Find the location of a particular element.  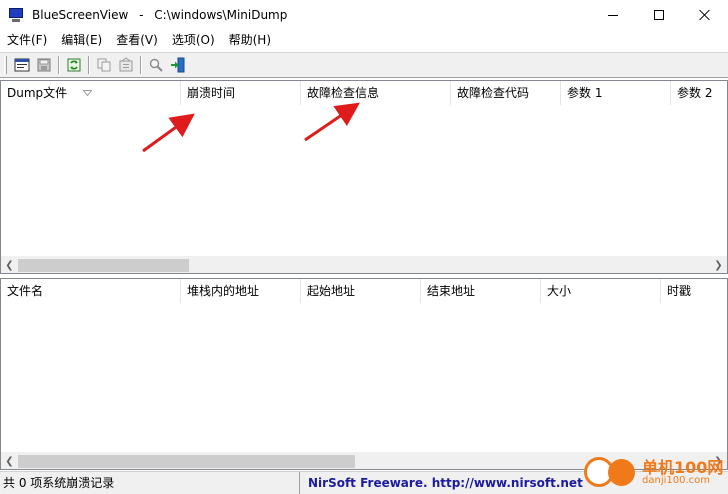

save-button is located at coordinates (44, 65).